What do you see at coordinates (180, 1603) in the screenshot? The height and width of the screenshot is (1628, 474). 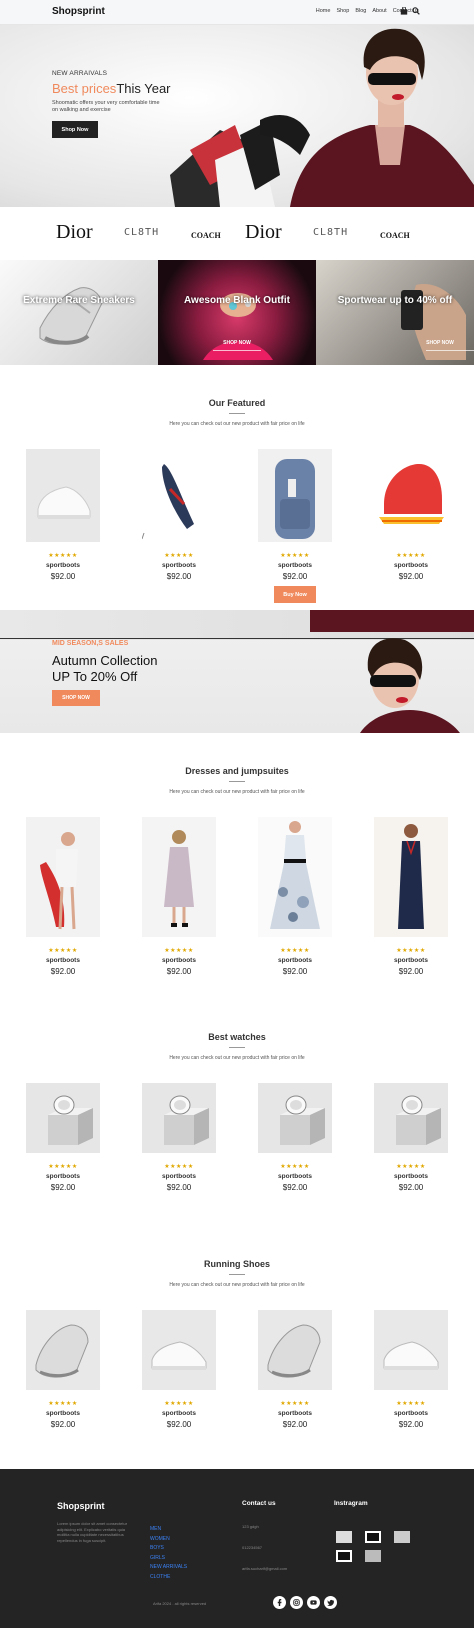 I see `copyright: Arifa 2024 . all rights reserved` at bounding box center [180, 1603].